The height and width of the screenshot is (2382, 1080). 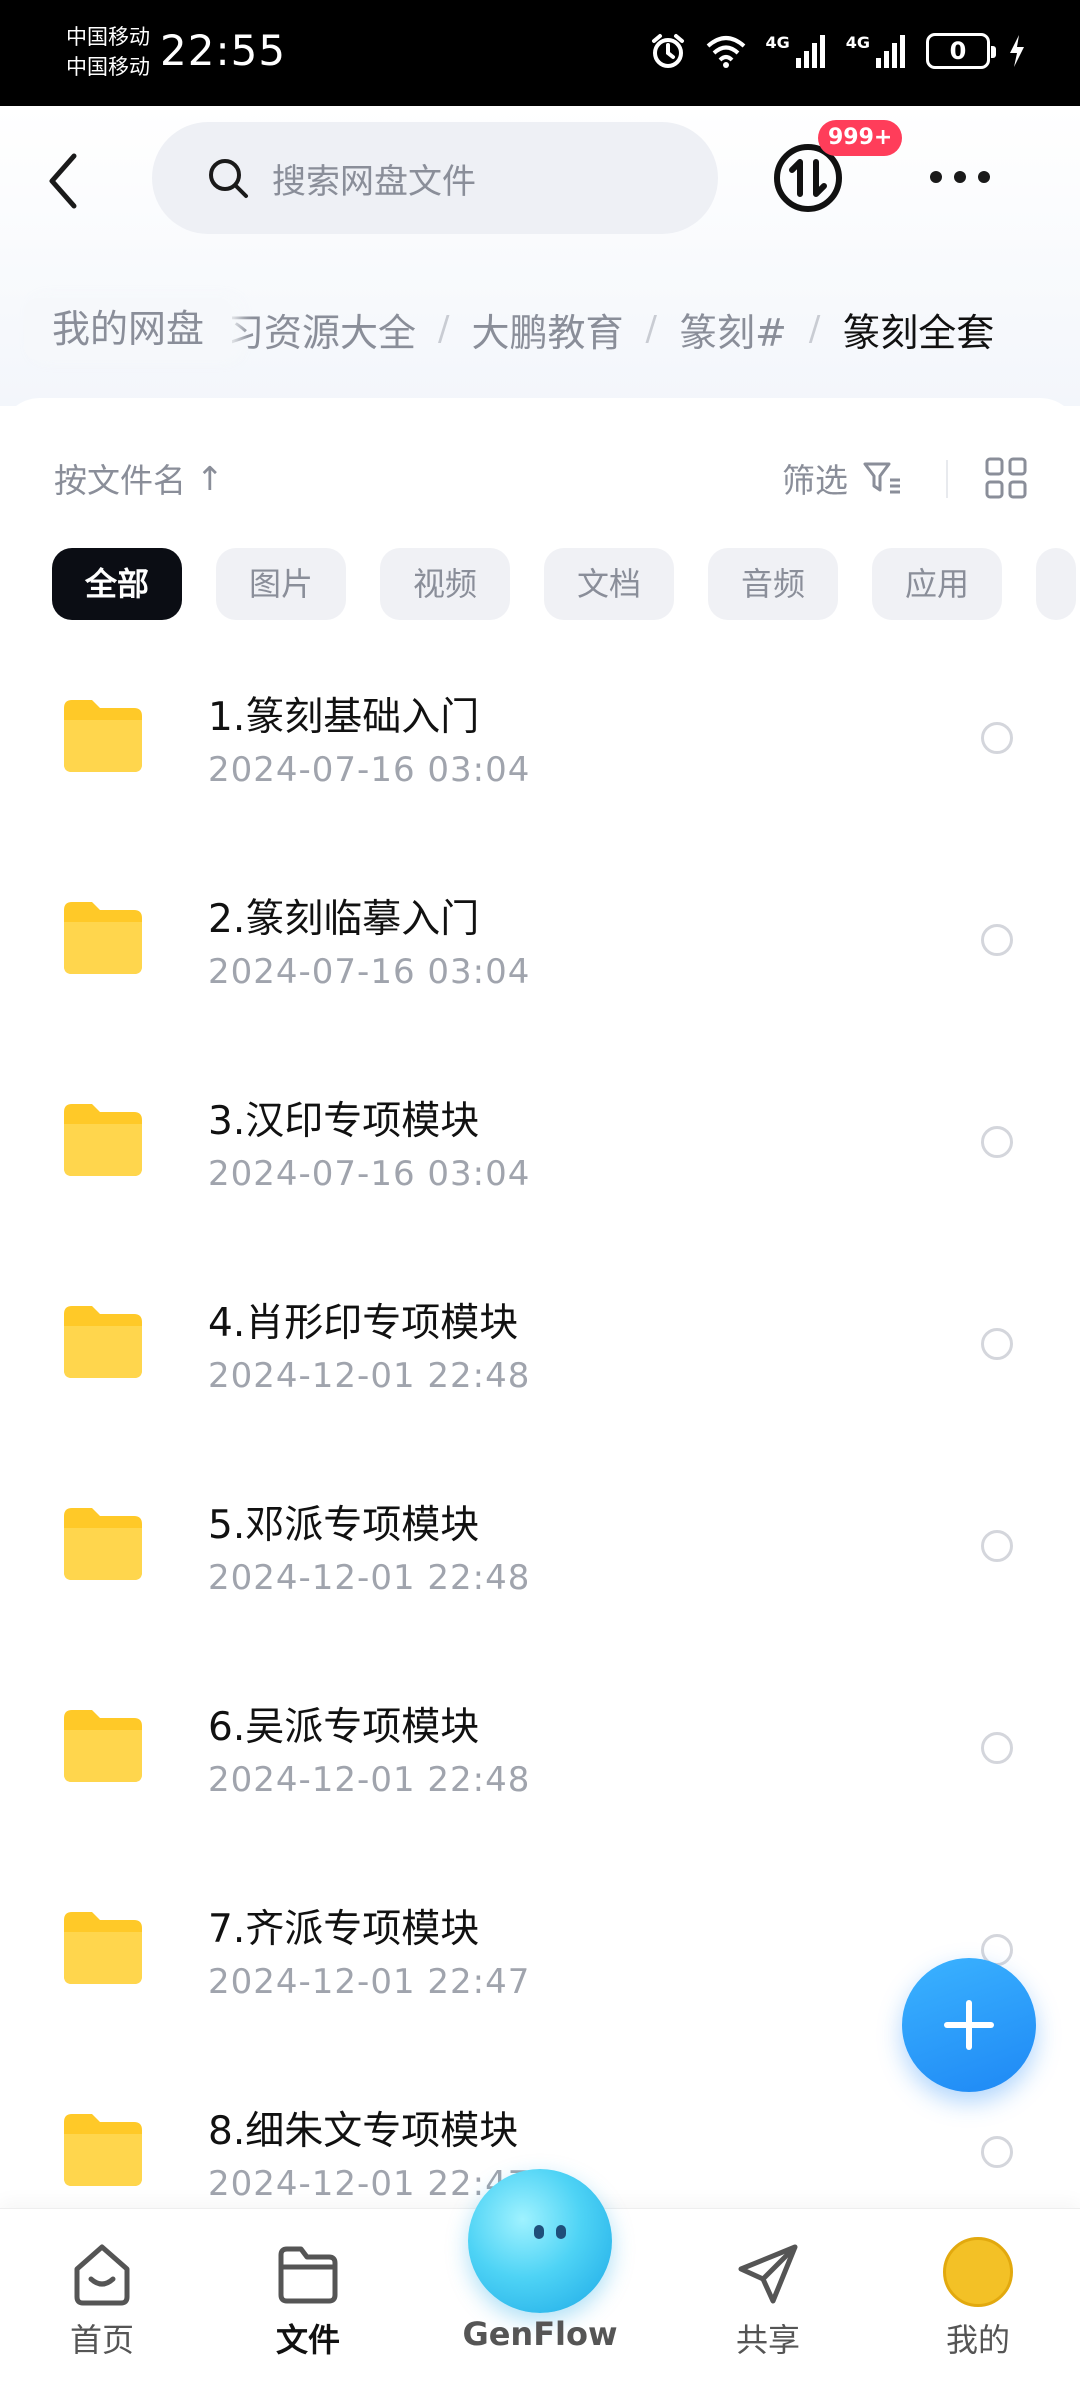 I want to click on battery-level: 0, so click(x=958, y=51).